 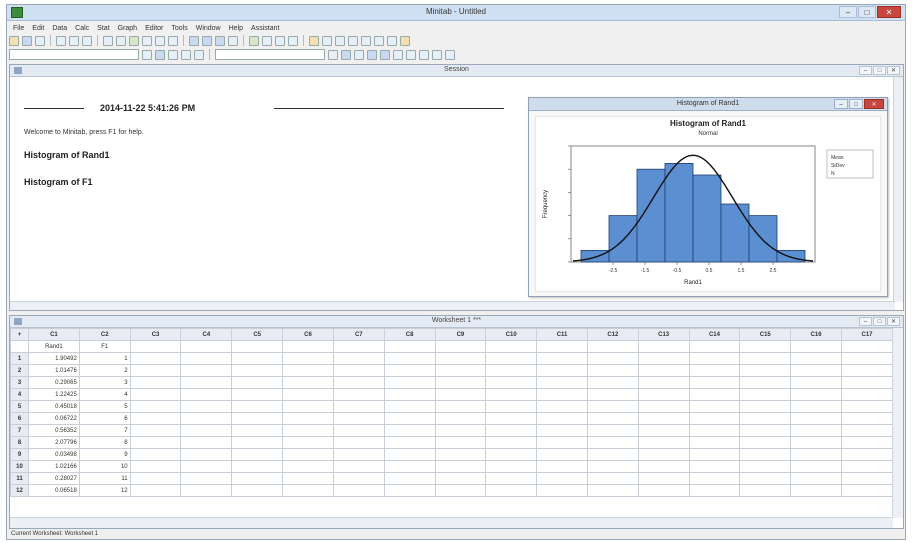 What do you see at coordinates (154, 28) in the screenshot?
I see `menu-item-editor: Editor` at bounding box center [154, 28].